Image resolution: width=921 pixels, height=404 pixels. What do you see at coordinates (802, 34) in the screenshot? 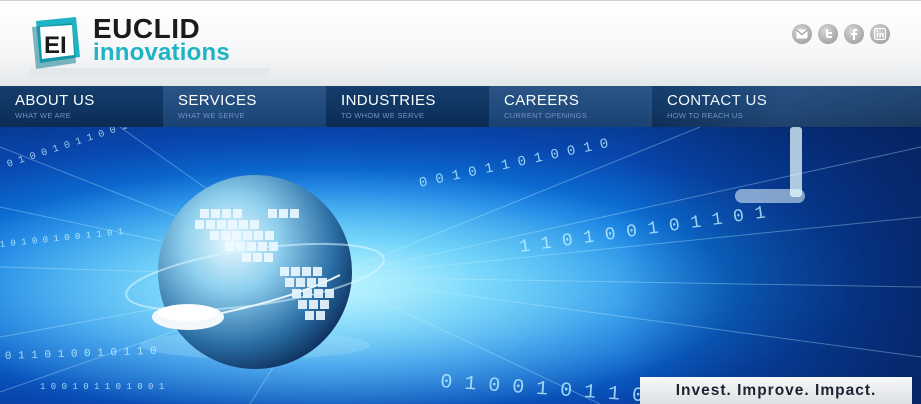
I see `email-icon` at bounding box center [802, 34].